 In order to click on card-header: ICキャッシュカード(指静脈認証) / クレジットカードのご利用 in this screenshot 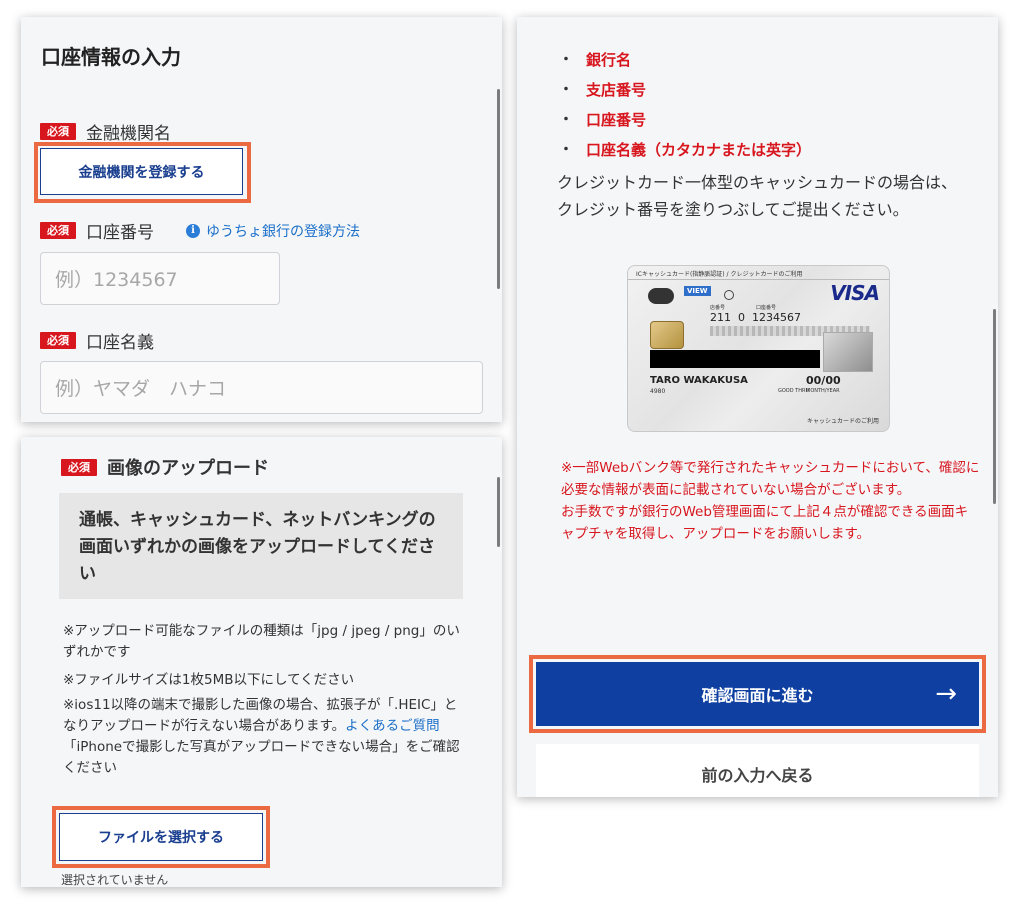, I will do `click(758, 273)`.